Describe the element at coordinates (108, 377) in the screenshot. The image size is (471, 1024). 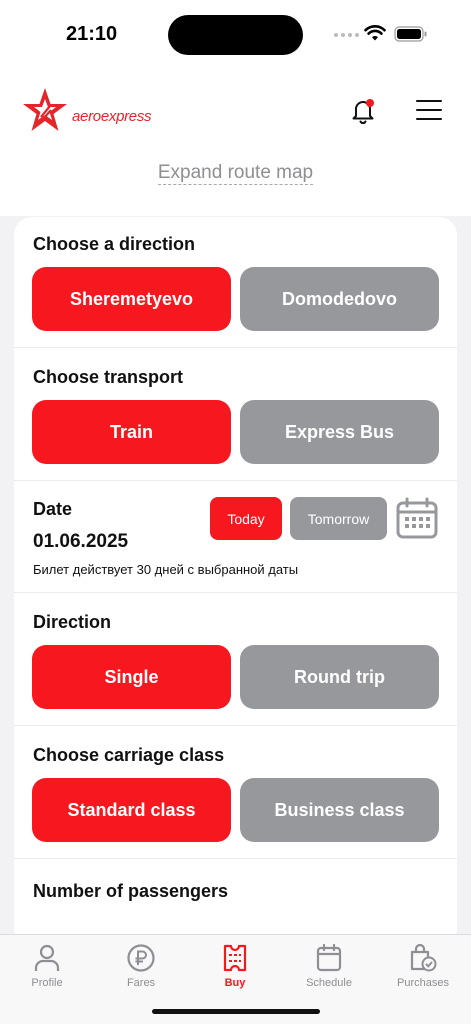
I see `transport-section-title: Choose transport` at that location.